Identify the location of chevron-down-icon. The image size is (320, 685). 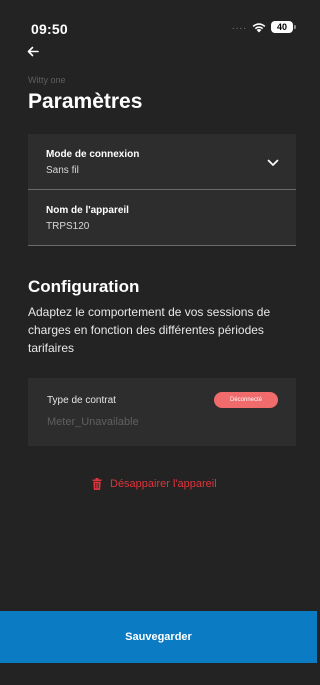
(273, 162).